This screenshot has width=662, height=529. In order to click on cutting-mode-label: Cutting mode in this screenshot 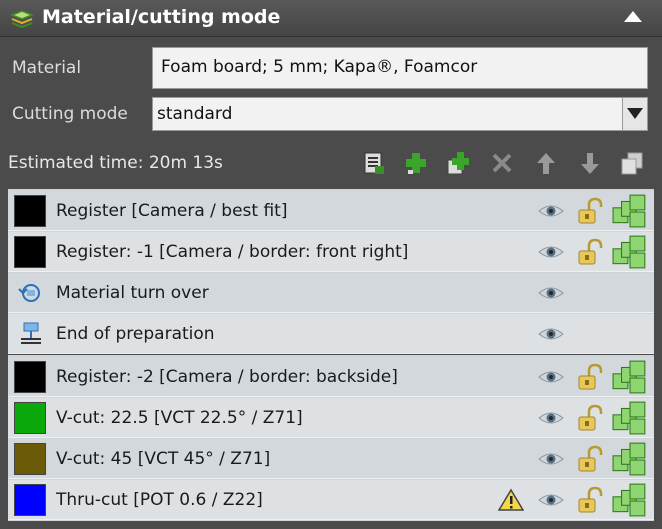, I will do `click(70, 114)`.